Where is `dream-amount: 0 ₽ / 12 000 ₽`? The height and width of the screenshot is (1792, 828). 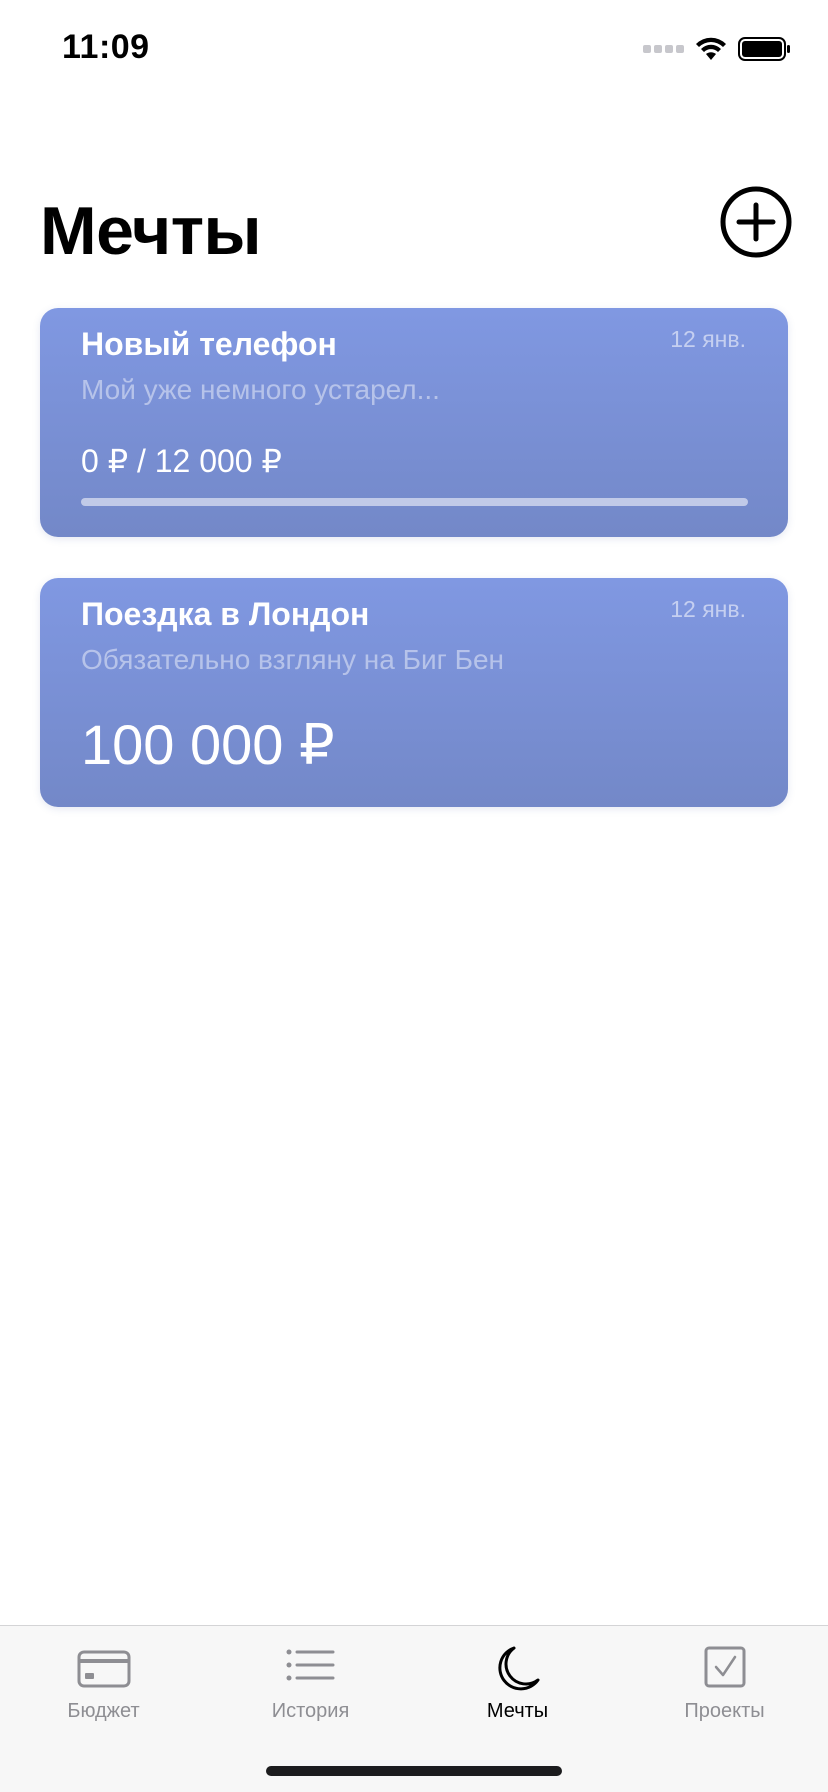
dream-amount: 0 ₽ / 12 000 ₽ is located at coordinates (181, 461).